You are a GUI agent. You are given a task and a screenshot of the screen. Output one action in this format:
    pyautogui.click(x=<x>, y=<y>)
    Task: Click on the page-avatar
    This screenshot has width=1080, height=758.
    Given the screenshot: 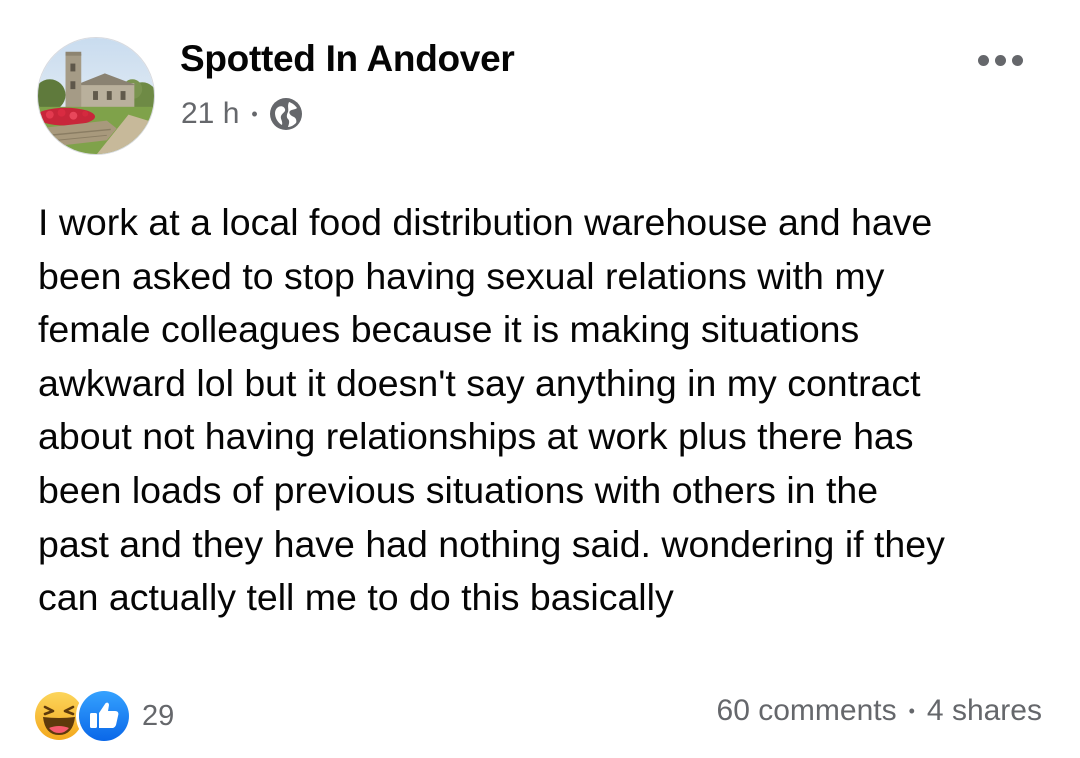 What is the action you would take?
    pyautogui.click(x=96, y=96)
    